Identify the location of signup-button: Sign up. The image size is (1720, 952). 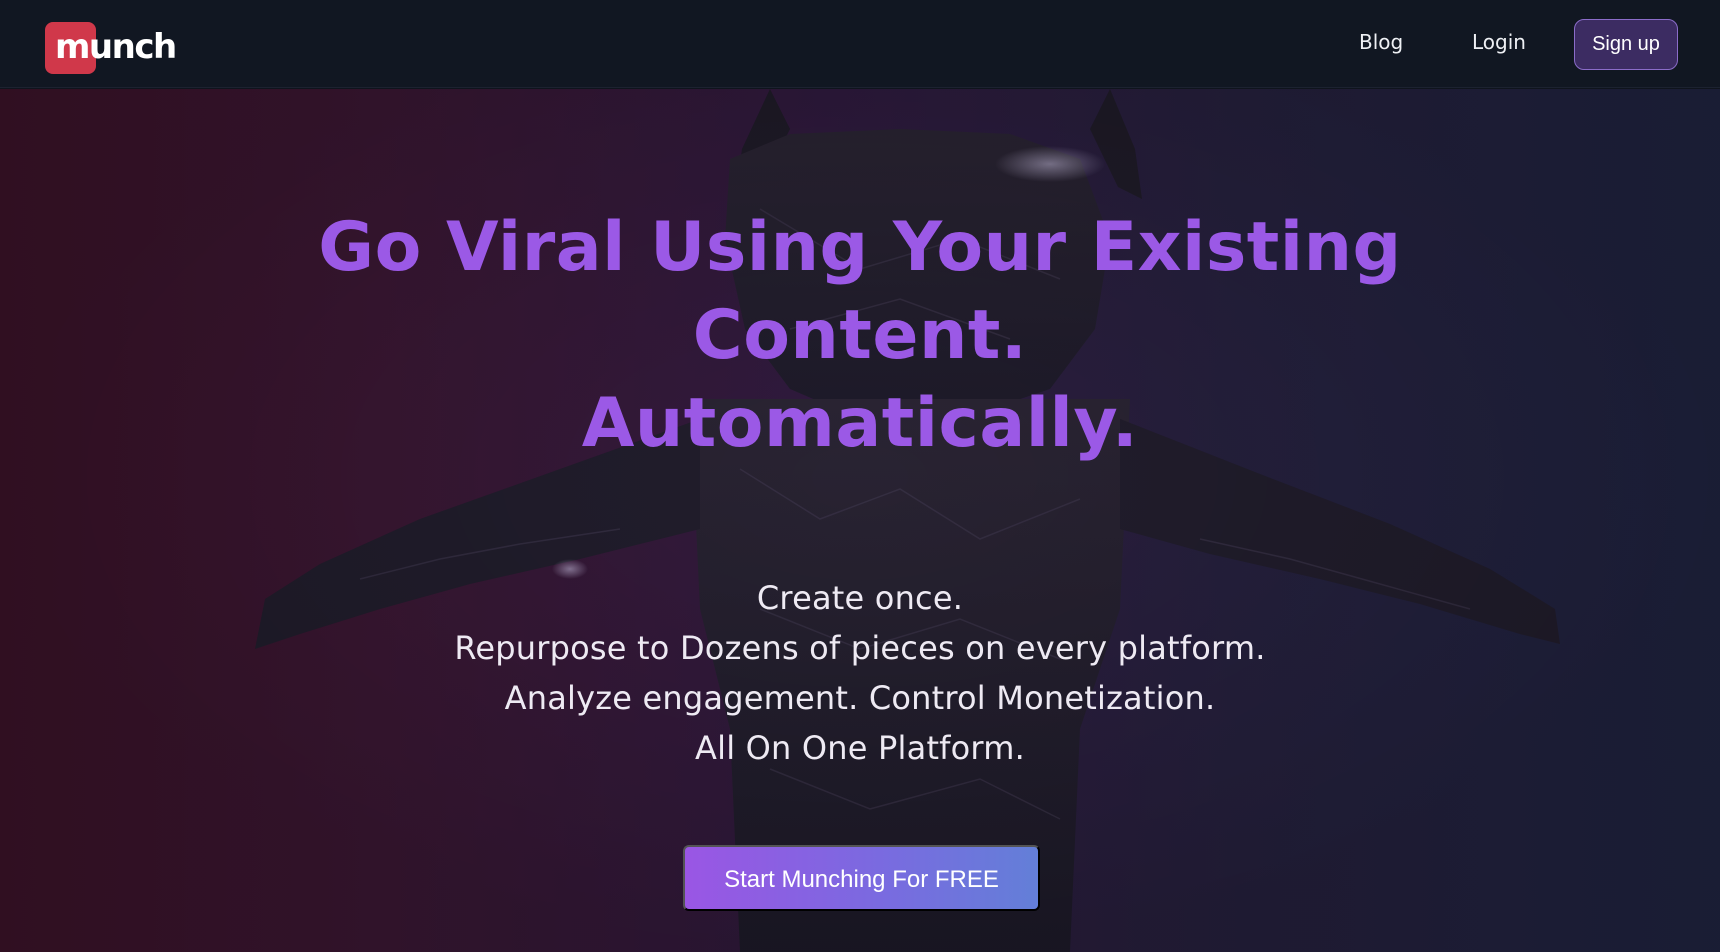
(1626, 44).